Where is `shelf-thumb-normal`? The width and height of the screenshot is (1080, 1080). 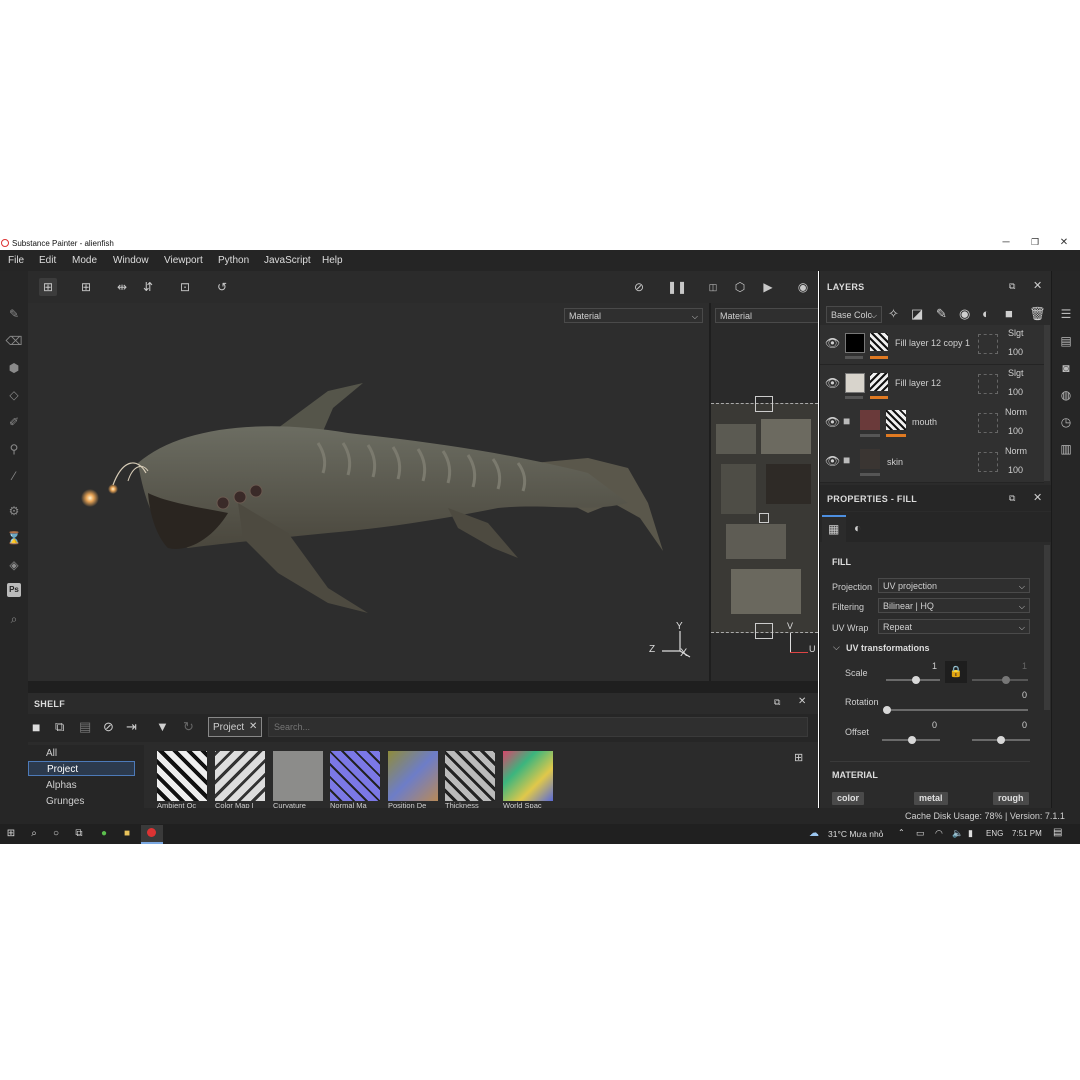 shelf-thumb-normal is located at coordinates (355, 776).